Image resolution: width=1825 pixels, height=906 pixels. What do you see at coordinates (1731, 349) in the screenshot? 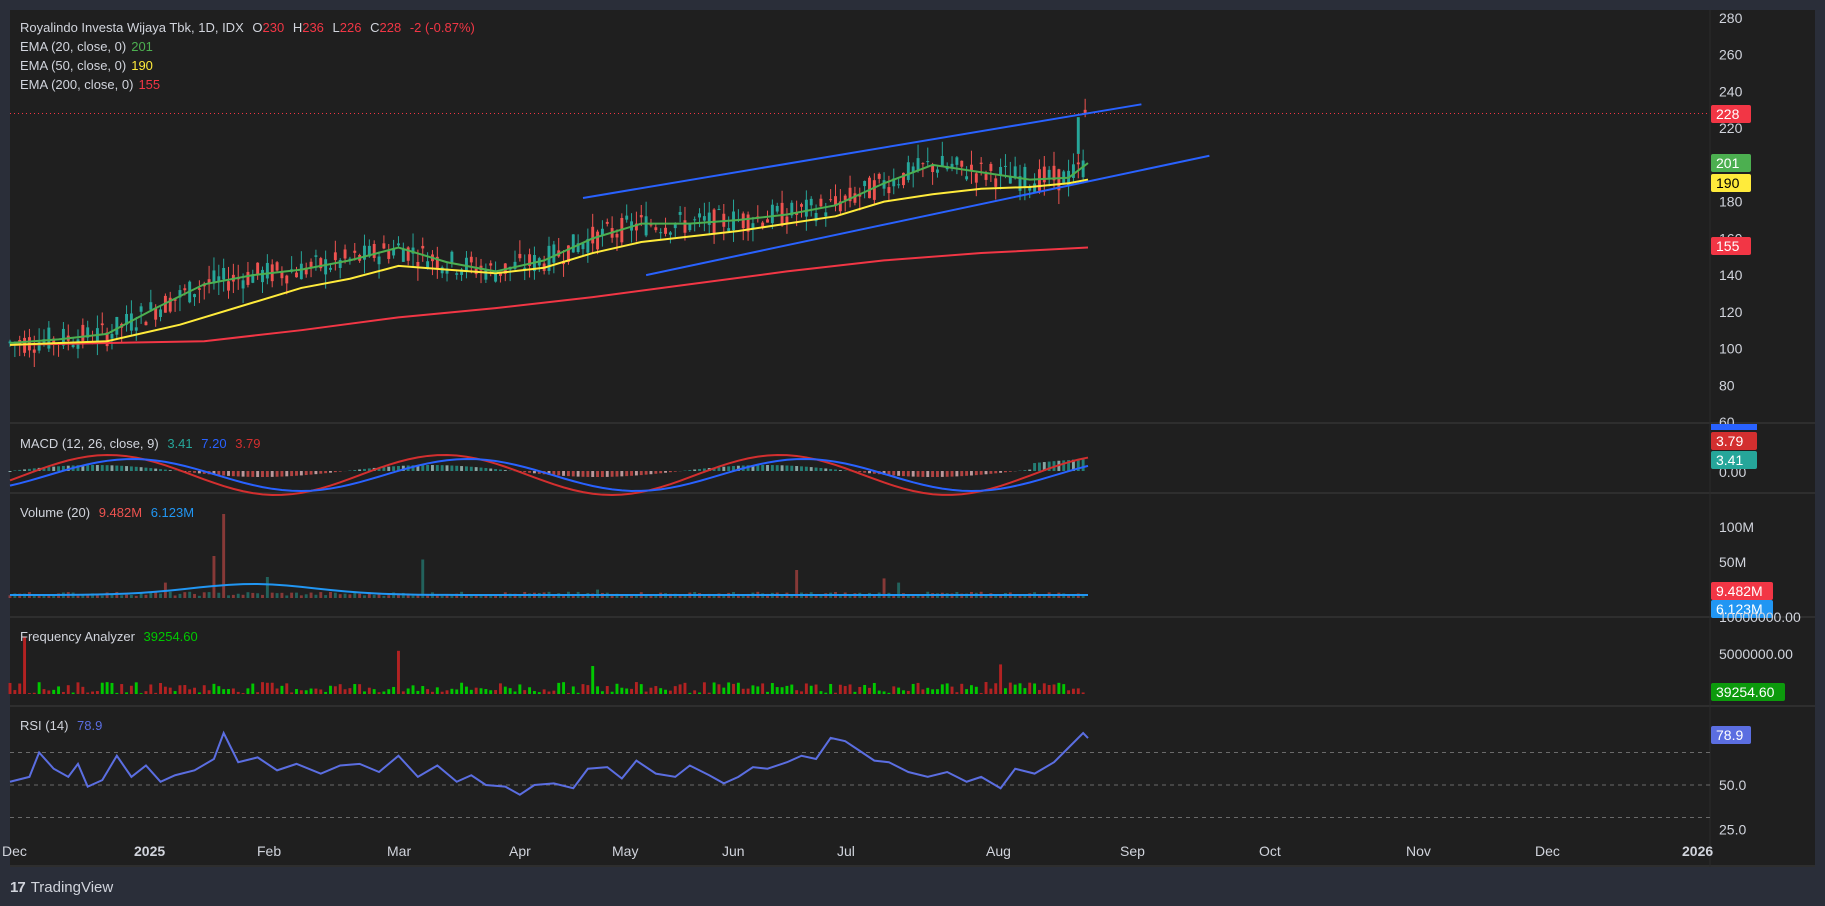
I see `price-tick-label: 100` at bounding box center [1731, 349].